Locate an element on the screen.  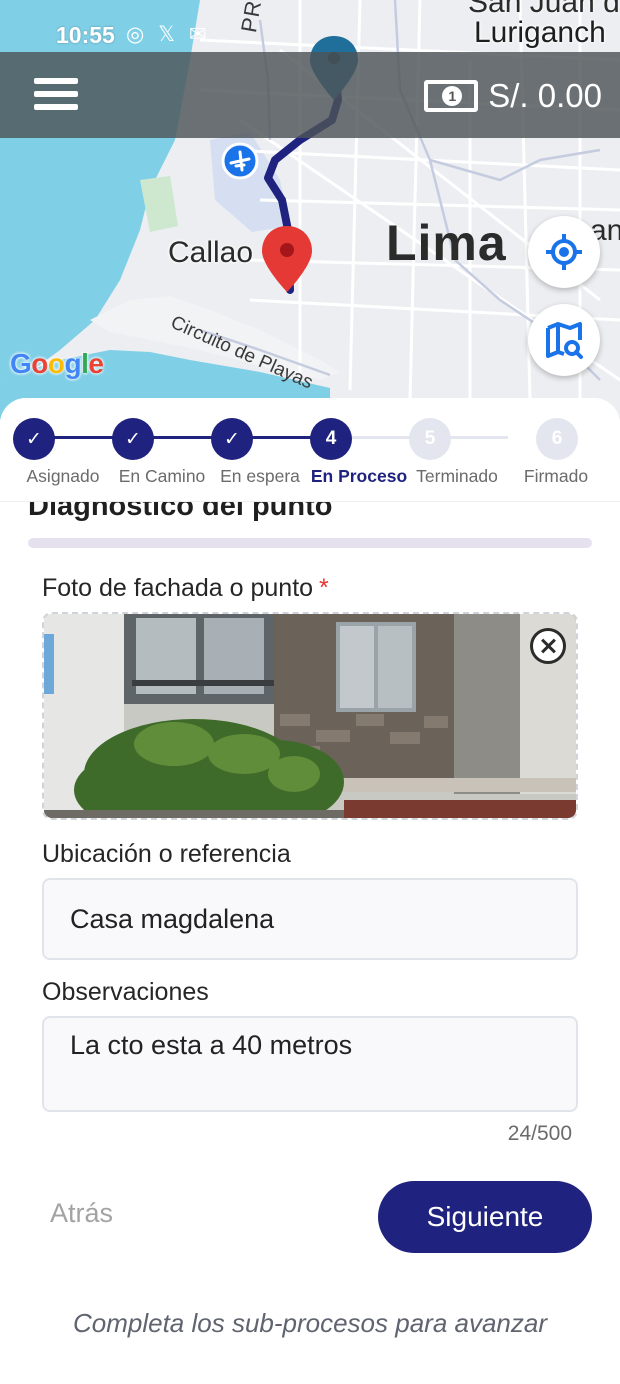
remove-photo-button is located at coordinates (548, 646).